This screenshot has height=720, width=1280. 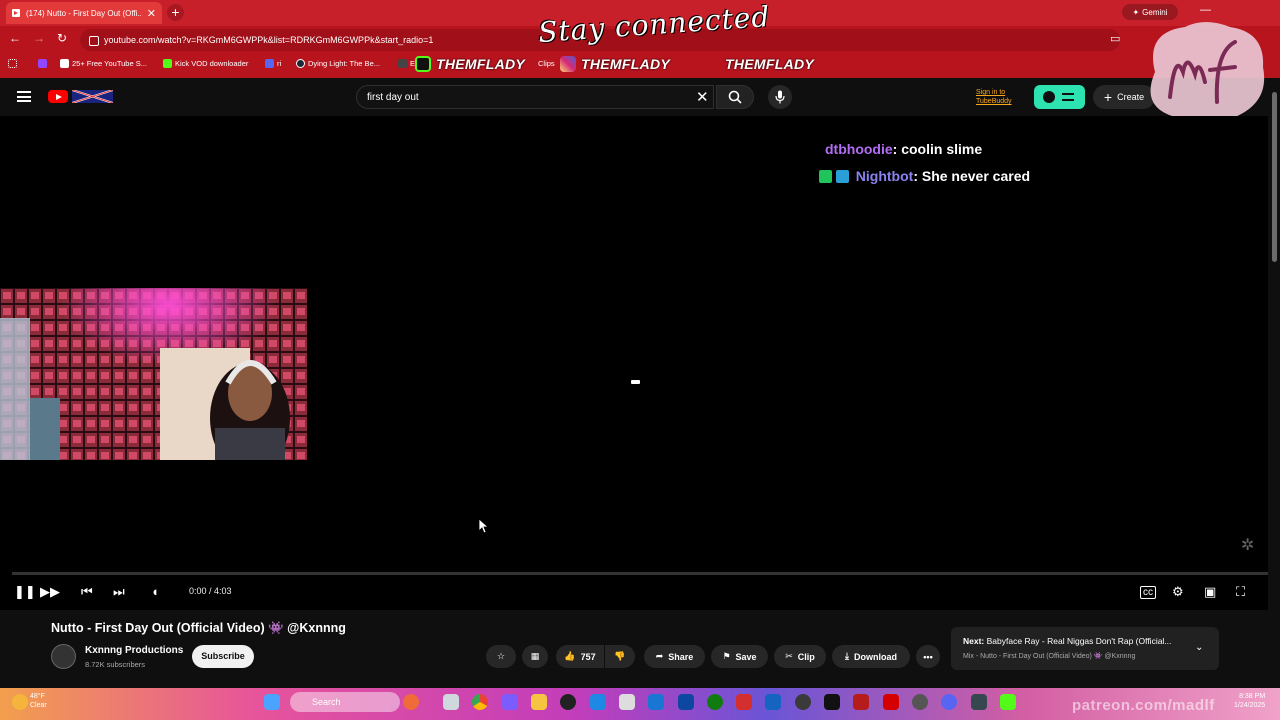 What do you see at coordinates (568, 702) in the screenshot?
I see `obs-icon` at bounding box center [568, 702].